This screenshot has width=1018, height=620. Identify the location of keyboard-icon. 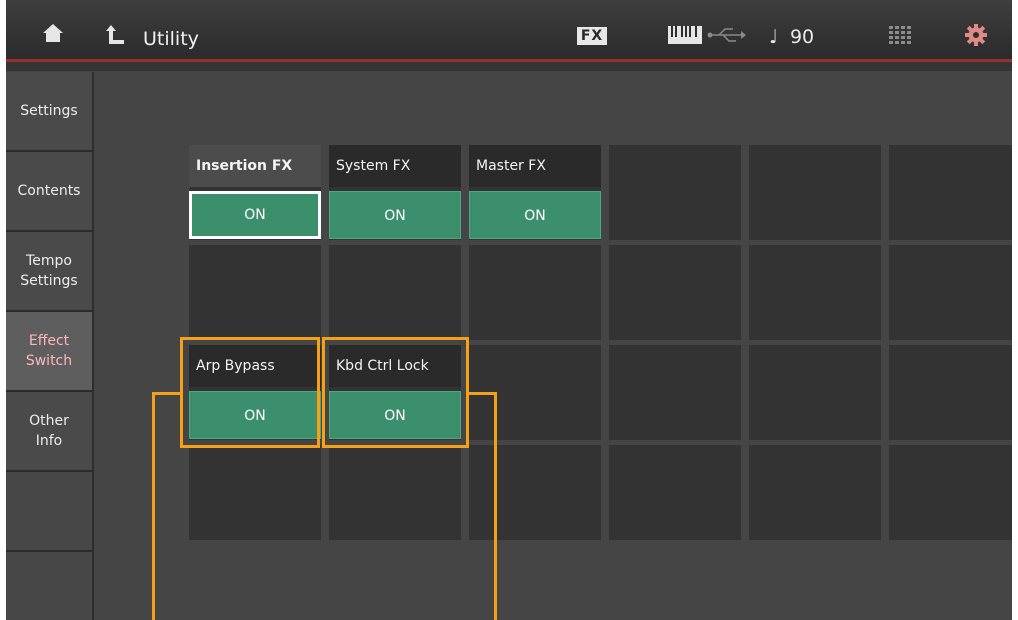
(685, 37).